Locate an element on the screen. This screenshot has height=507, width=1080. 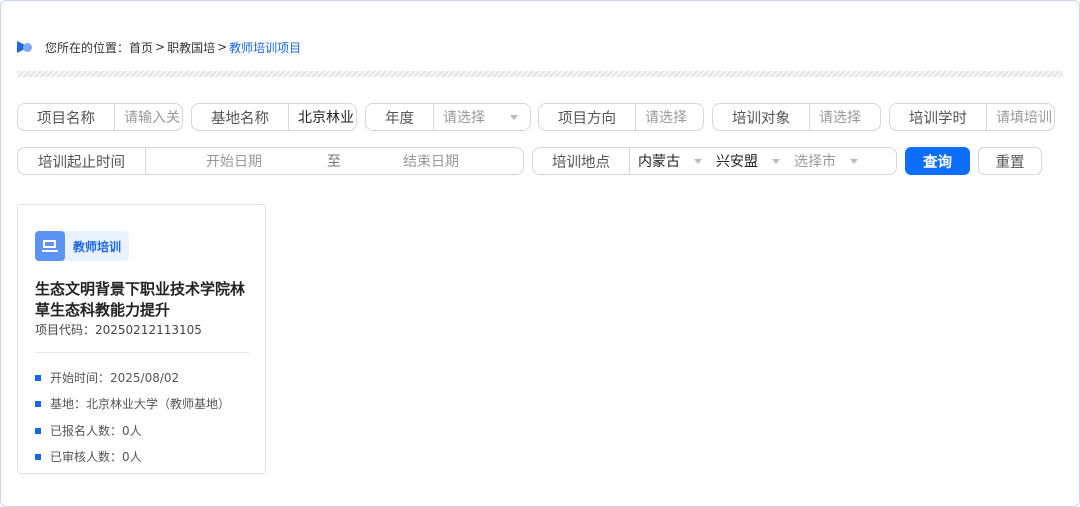
province-select: 内蒙古 is located at coordinates (673, 161).